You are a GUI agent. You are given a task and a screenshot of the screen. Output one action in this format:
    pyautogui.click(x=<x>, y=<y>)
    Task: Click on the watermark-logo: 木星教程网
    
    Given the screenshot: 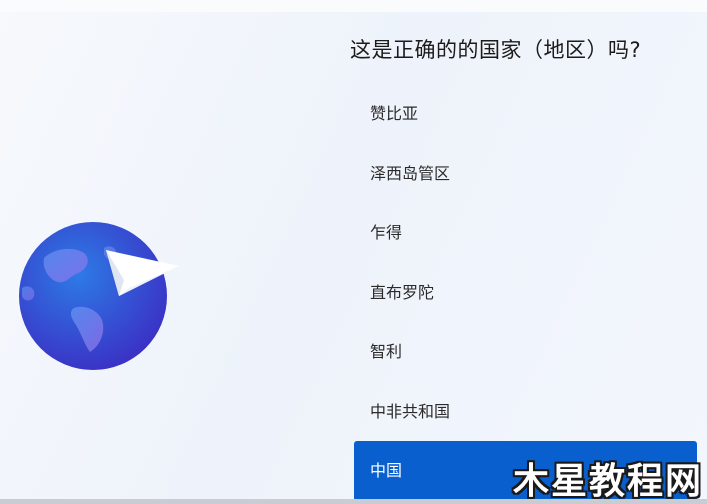 What is the action you would take?
    pyautogui.click(x=607, y=481)
    